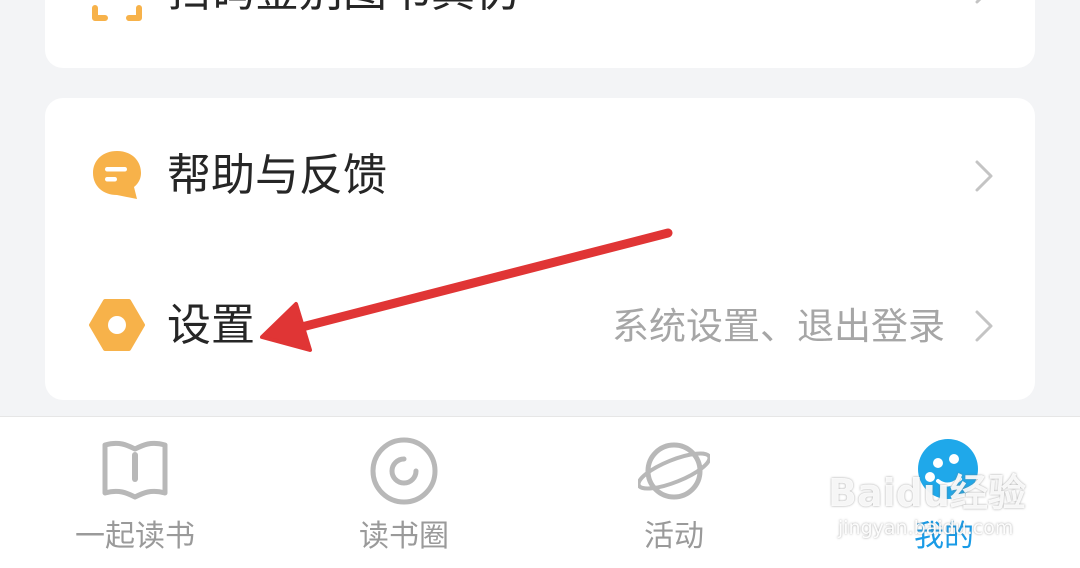 This screenshot has width=1080, height=568. What do you see at coordinates (948, 469) in the screenshot?
I see `mascot-avatar-icon` at bounding box center [948, 469].